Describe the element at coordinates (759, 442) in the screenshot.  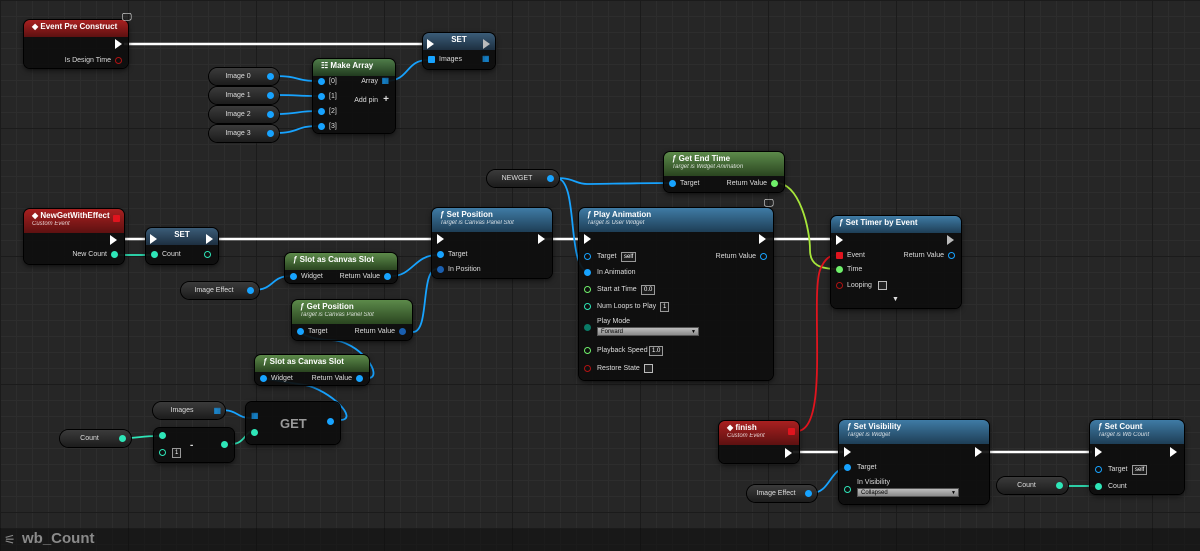
I see `finish-event-node: ◆ finish Custom Event` at that location.